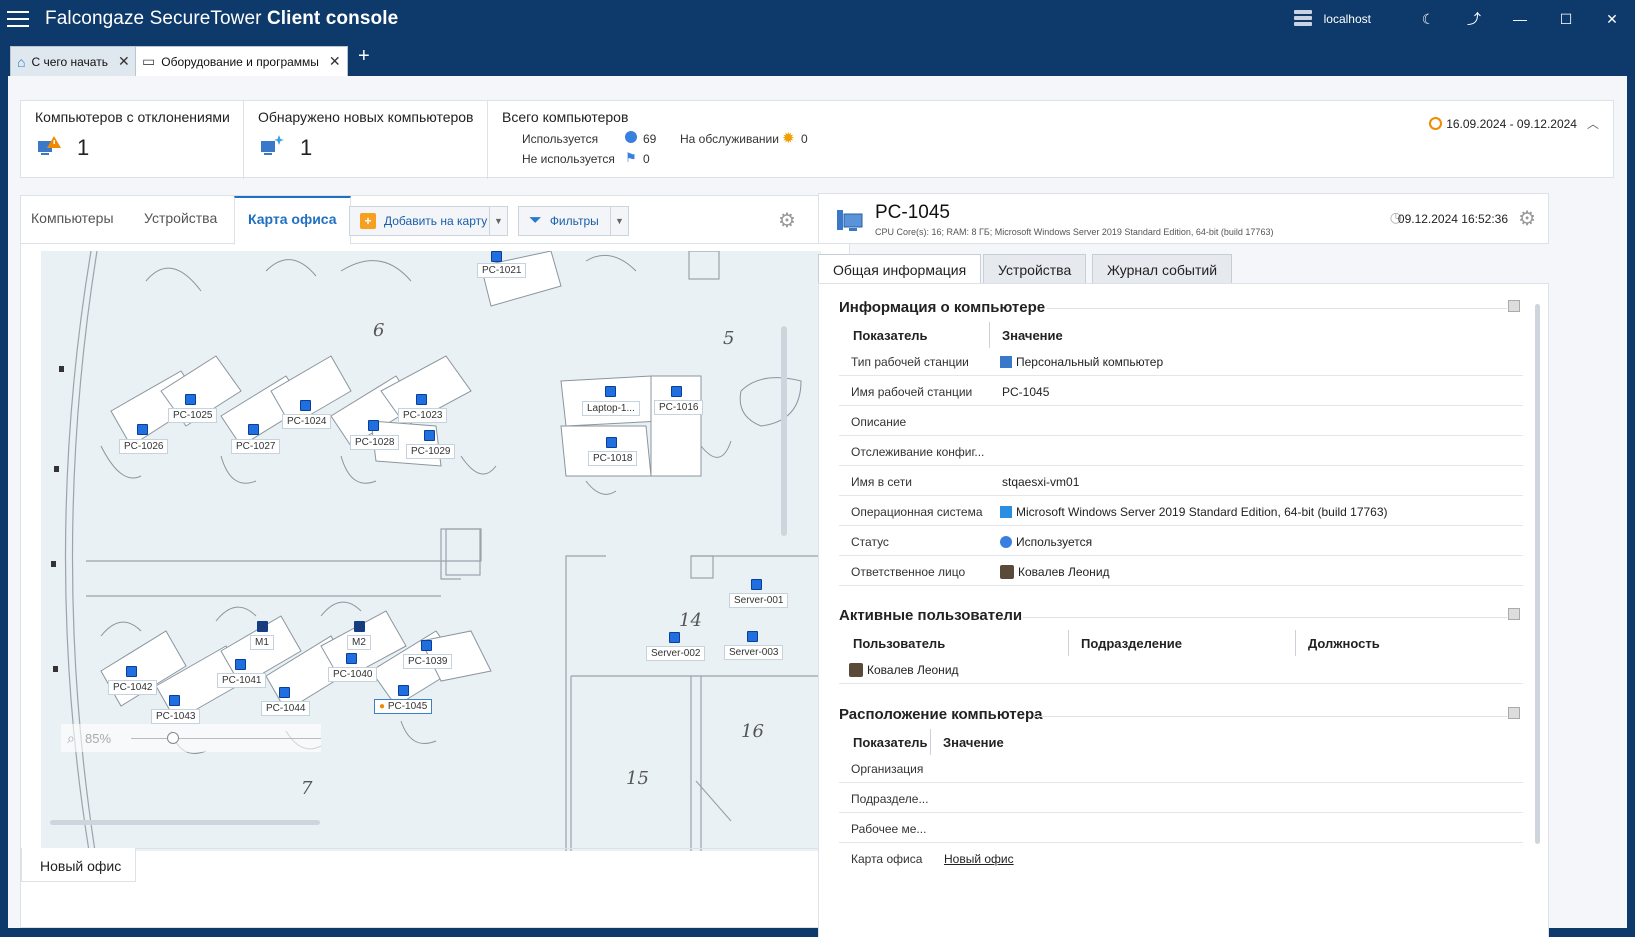  I want to click on date-range: 16.09.2024 - 09.12.2024 ︿, so click(1514, 123).